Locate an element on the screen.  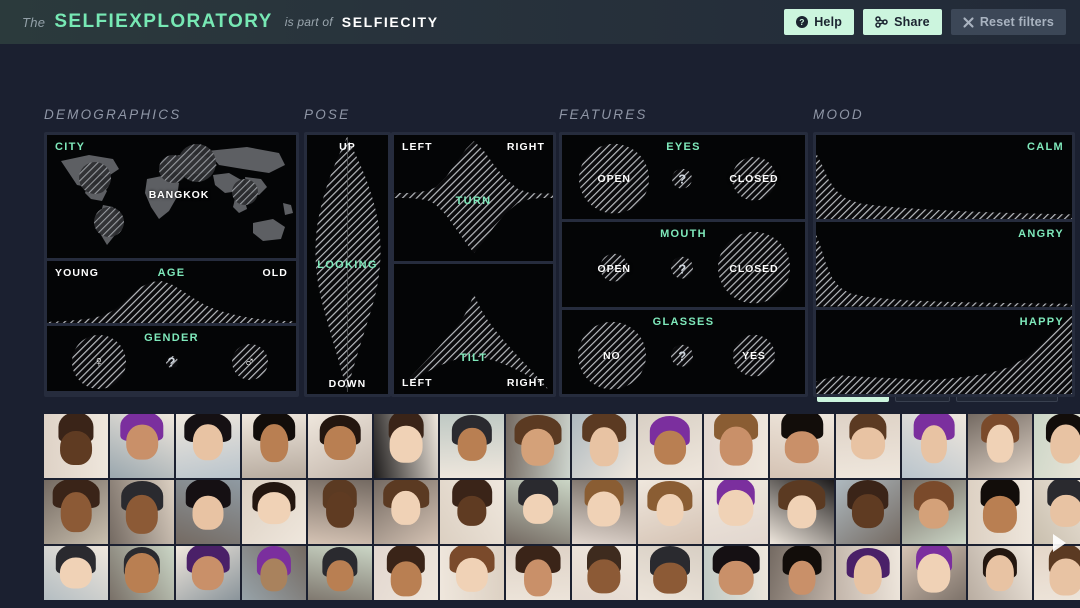
brand-title: SELFIEXPLORATORY is located at coordinates (163, 21).